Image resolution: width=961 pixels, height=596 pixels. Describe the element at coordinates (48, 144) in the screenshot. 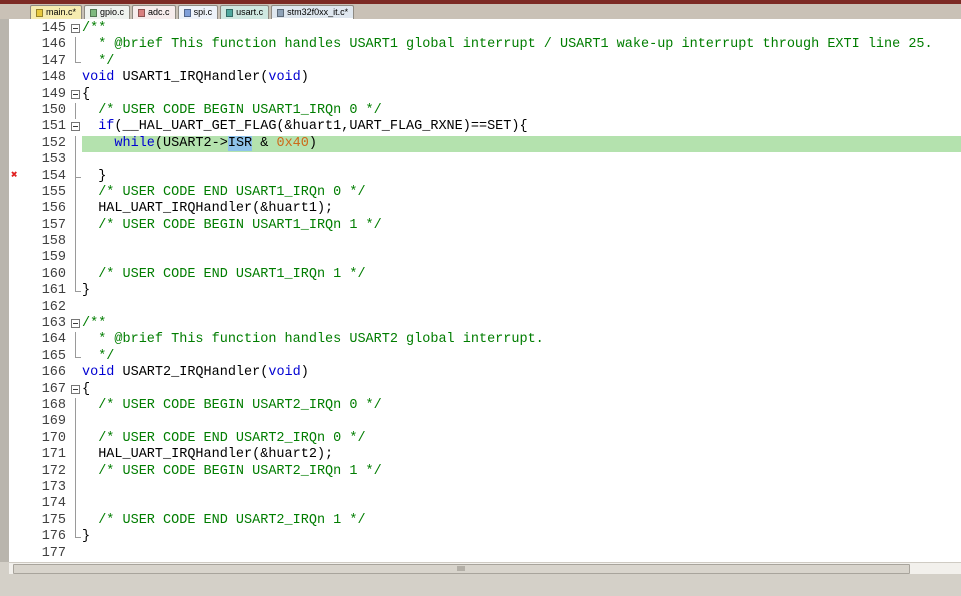

I see `line-number: 152` at that location.